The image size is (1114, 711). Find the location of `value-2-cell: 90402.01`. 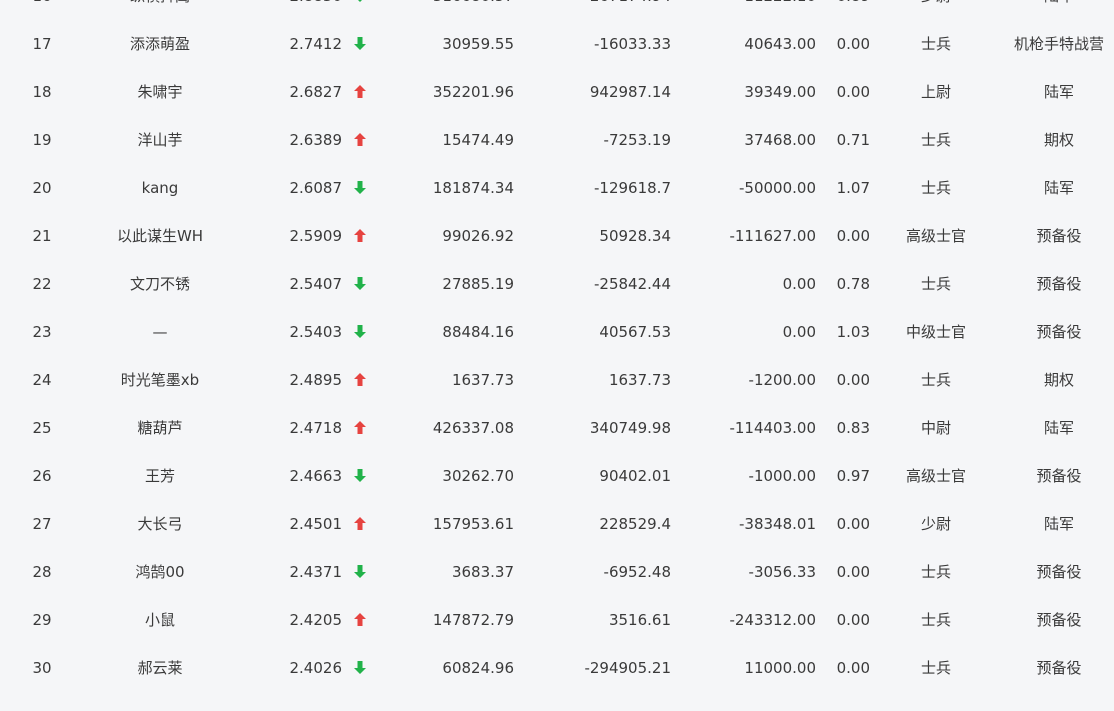

value-2-cell: 90402.01 is located at coordinates (635, 476).